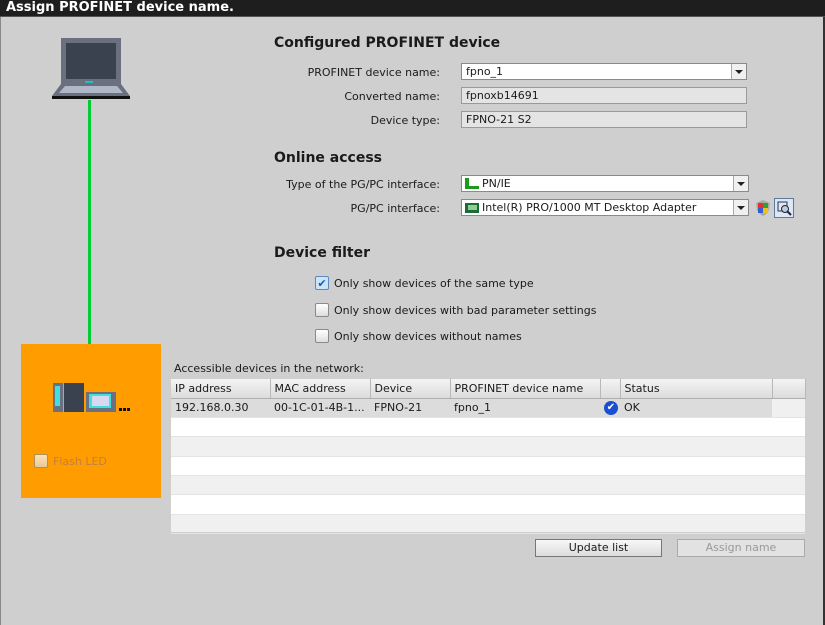 This screenshot has height=625, width=825. Describe the element at coordinates (485, 71) in the screenshot. I see `device-name-value: fpno_1` at that location.